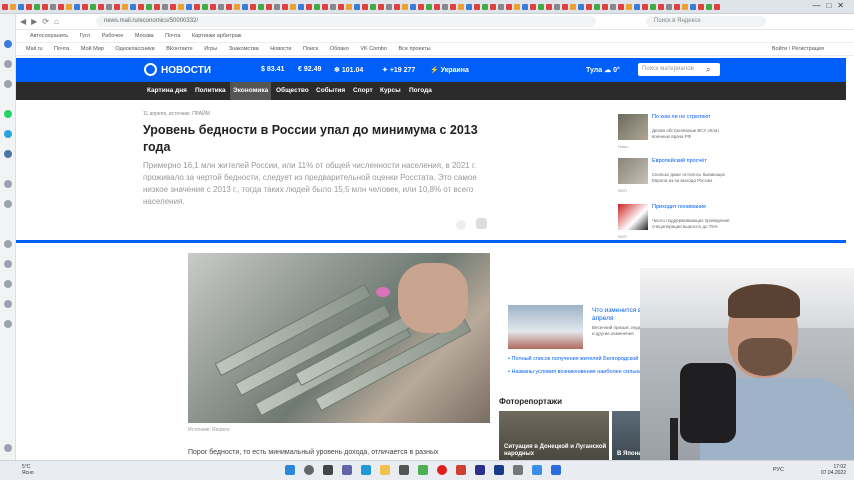 The height and width of the screenshot is (480, 854). Describe the element at coordinates (778, 470) in the screenshot. I see `language-indicator: РУС` at that location.